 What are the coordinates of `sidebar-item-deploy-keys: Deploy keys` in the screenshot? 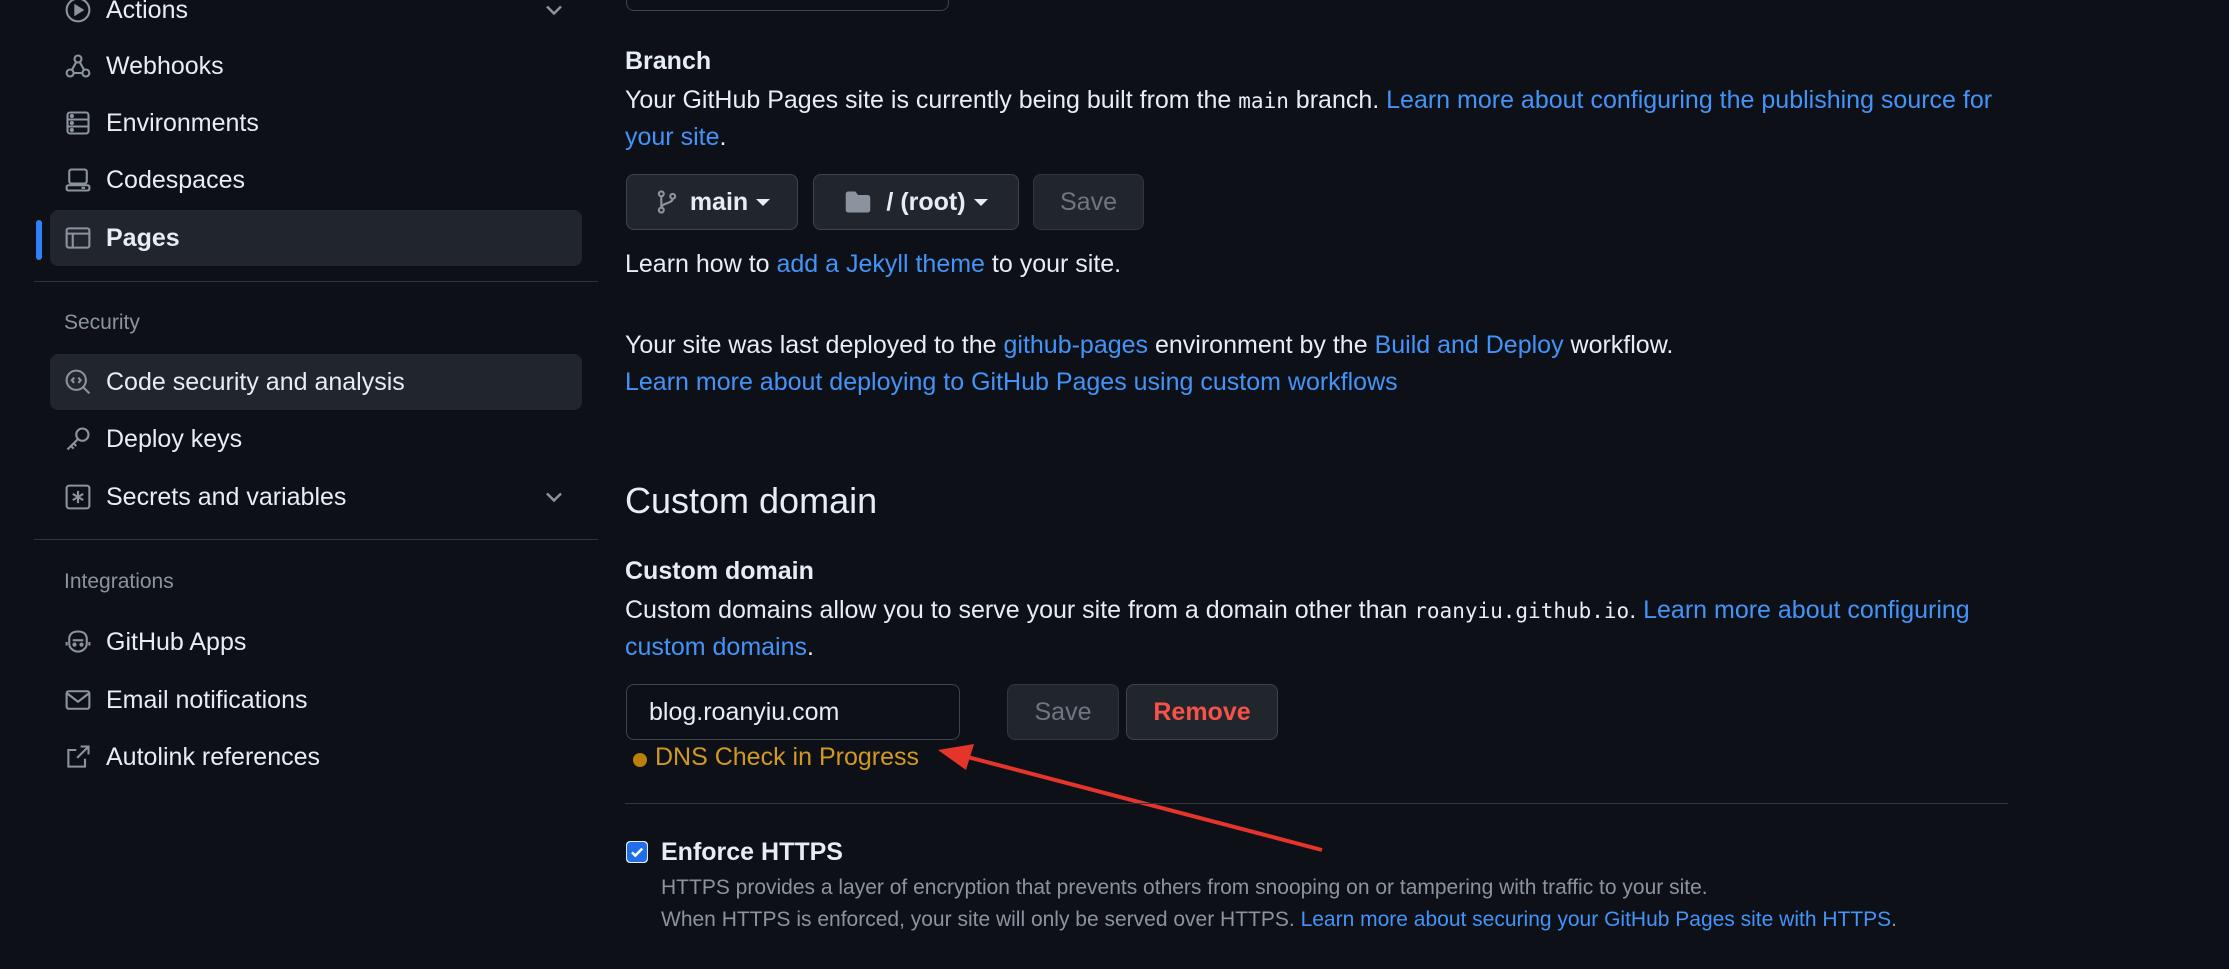 It's located at (316, 439).